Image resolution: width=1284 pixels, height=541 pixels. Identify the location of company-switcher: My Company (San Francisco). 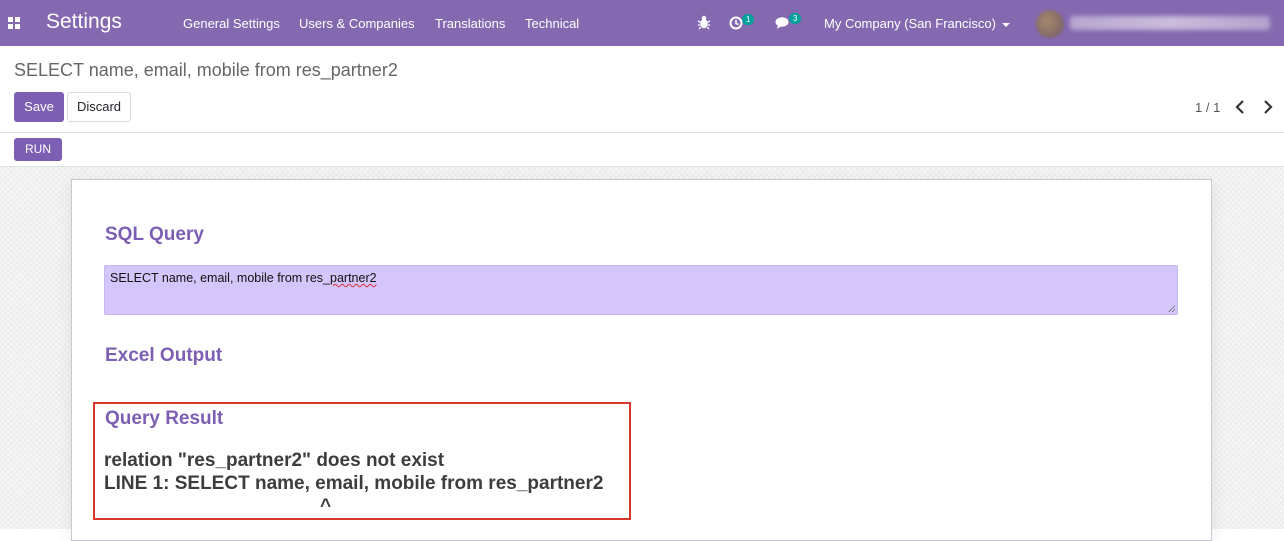
(917, 23).